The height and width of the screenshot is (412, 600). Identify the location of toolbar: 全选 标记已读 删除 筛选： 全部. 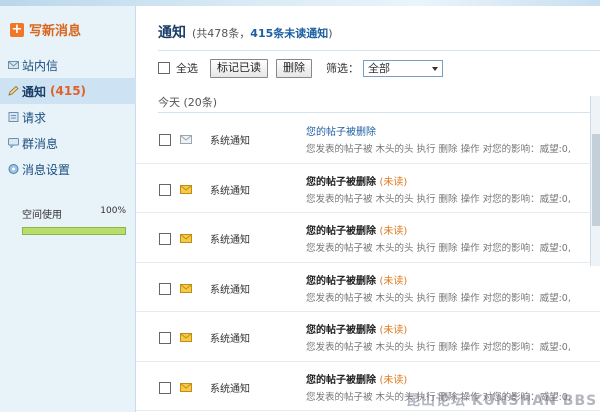
(300, 68).